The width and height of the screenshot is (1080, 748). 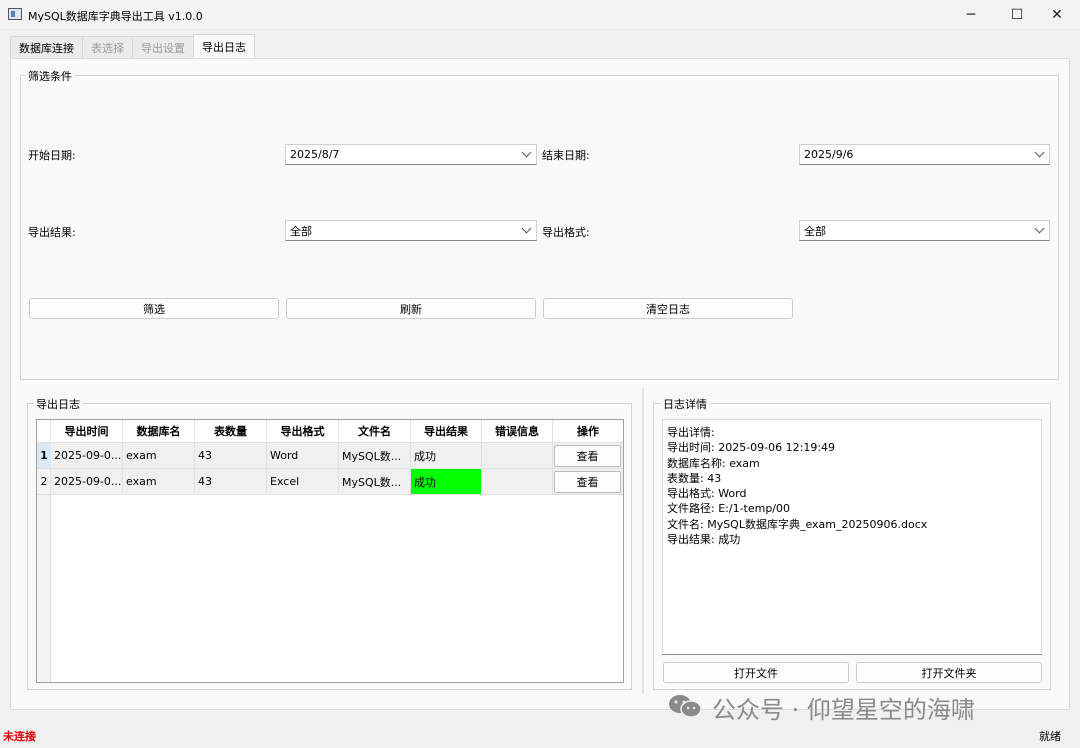 What do you see at coordinates (303, 482) in the screenshot?
I see `cell-format: Excel` at bounding box center [303, 482].